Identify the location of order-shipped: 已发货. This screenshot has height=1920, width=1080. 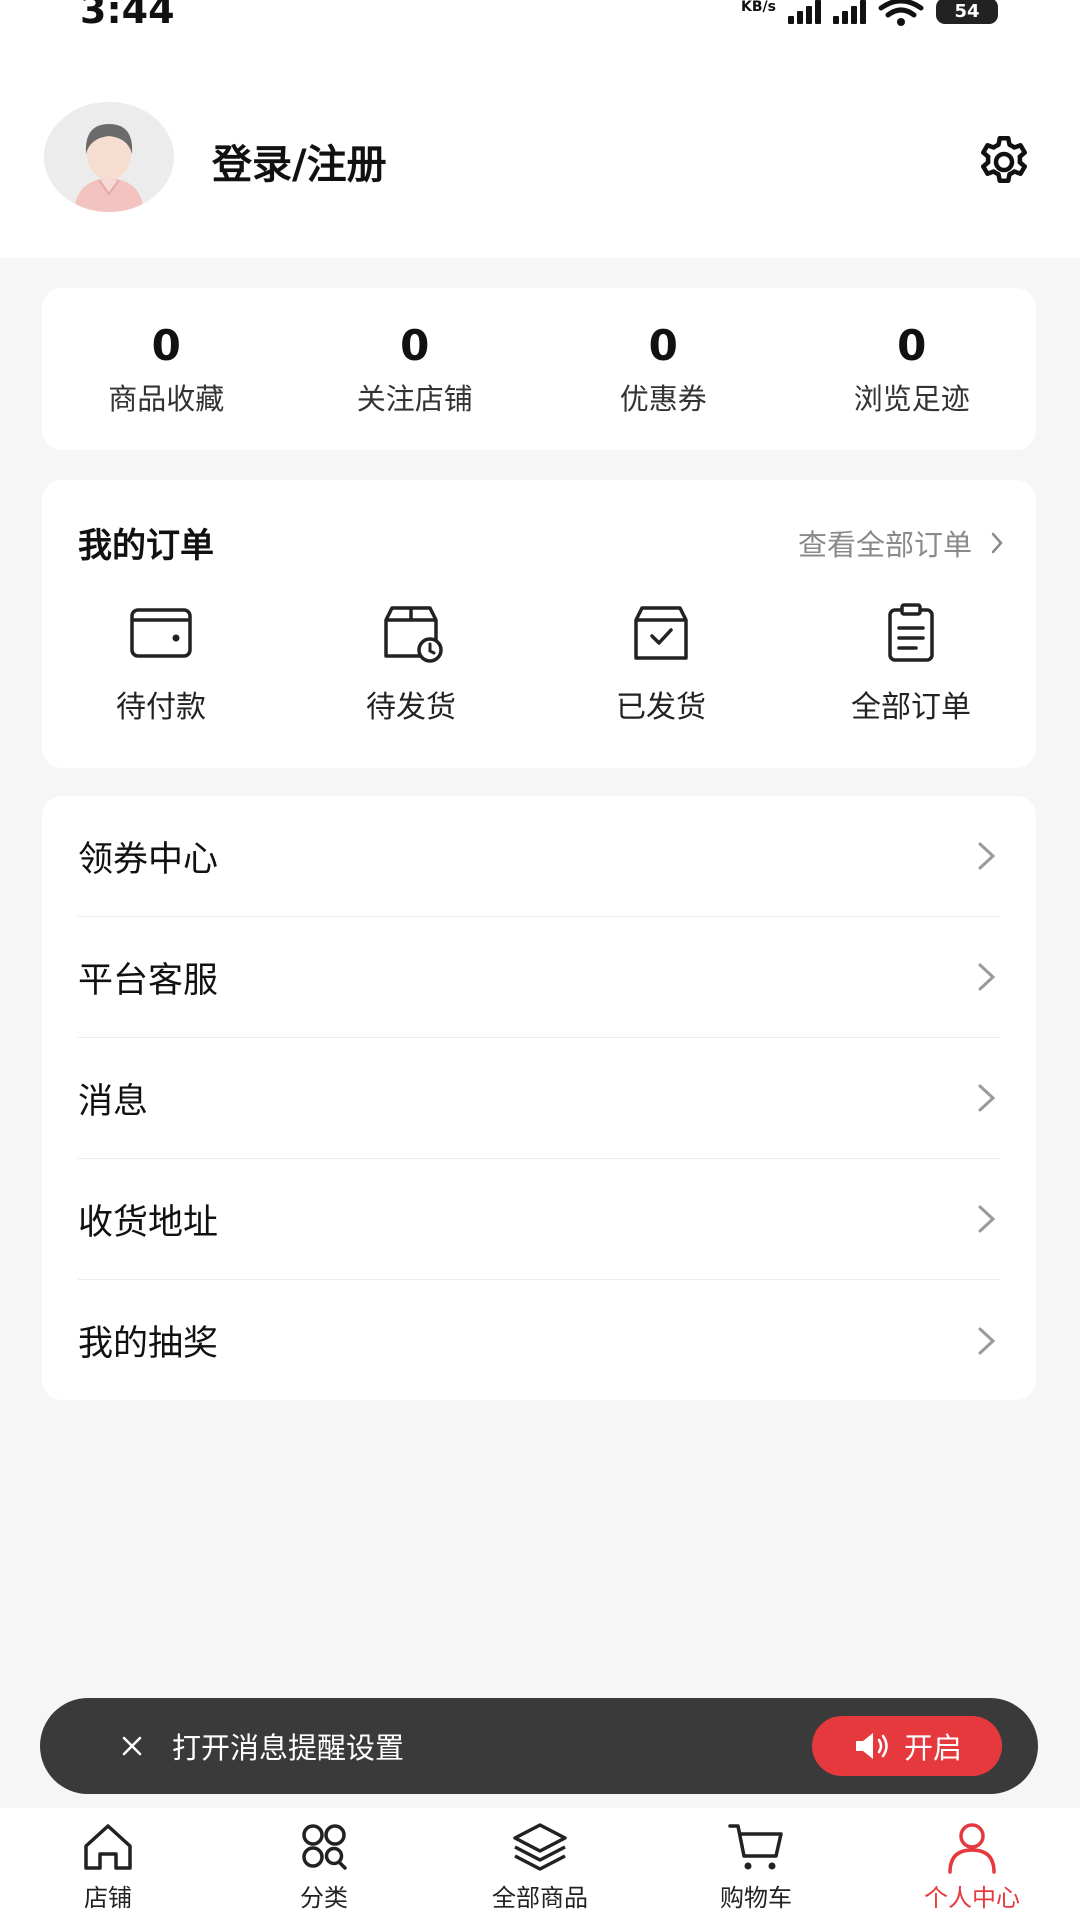
(661, 662).